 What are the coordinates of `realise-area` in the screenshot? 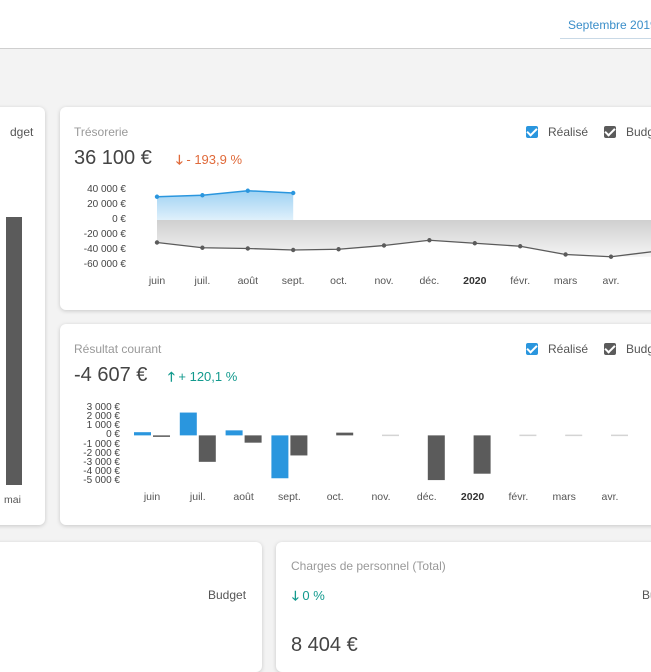 It's located at (225, 205).